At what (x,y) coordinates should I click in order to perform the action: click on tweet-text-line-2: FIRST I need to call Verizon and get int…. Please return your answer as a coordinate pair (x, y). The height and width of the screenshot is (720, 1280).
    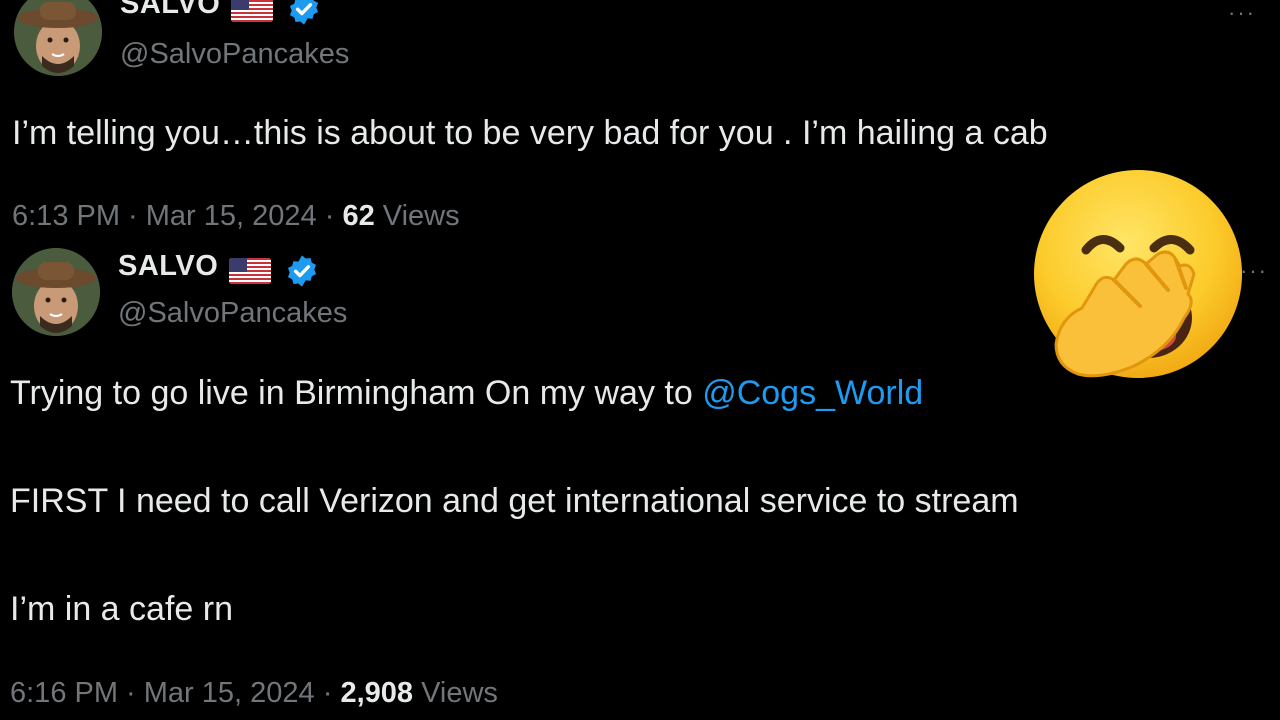
    Looking at the image, I should click on (514, 501).